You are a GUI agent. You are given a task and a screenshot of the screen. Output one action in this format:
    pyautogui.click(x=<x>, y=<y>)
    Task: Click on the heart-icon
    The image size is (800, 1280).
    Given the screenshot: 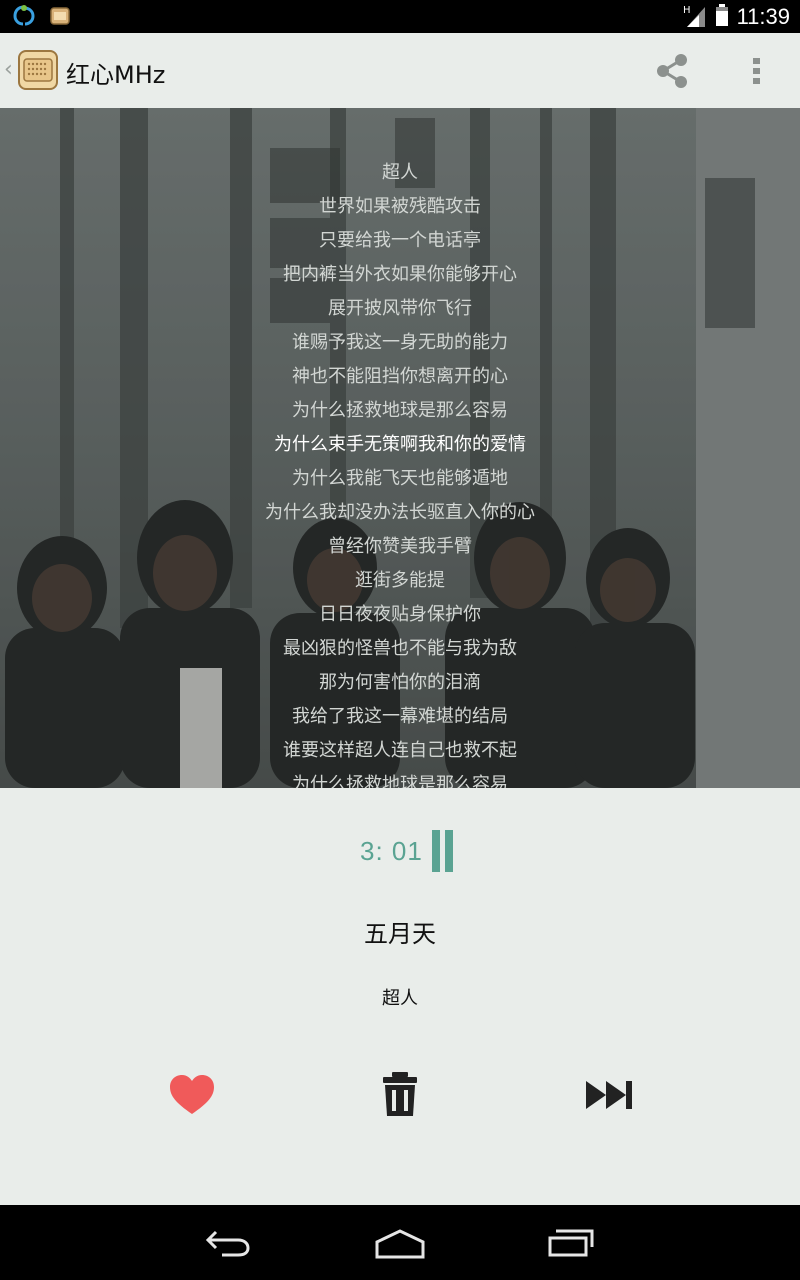 What is the action you would take?
    pyautogui.click(x=192, y=1094)
    